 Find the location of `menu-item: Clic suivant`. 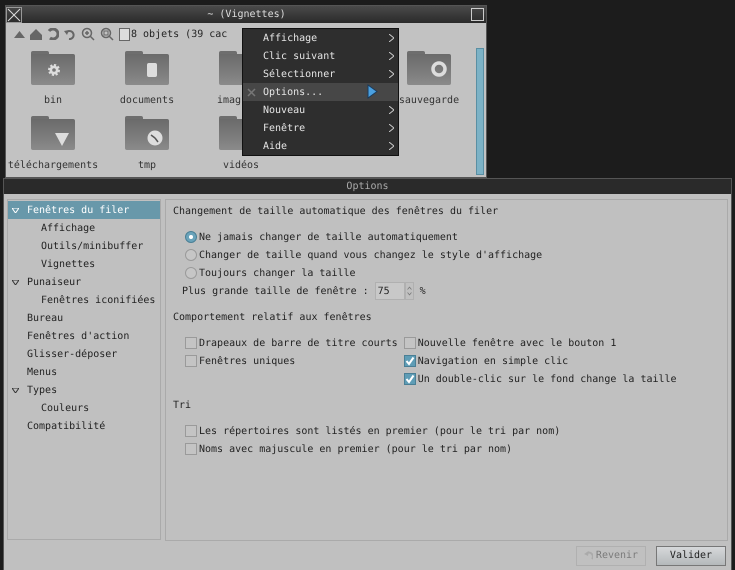

menu-item: Clic suivant is located at coordinates (320, 56).